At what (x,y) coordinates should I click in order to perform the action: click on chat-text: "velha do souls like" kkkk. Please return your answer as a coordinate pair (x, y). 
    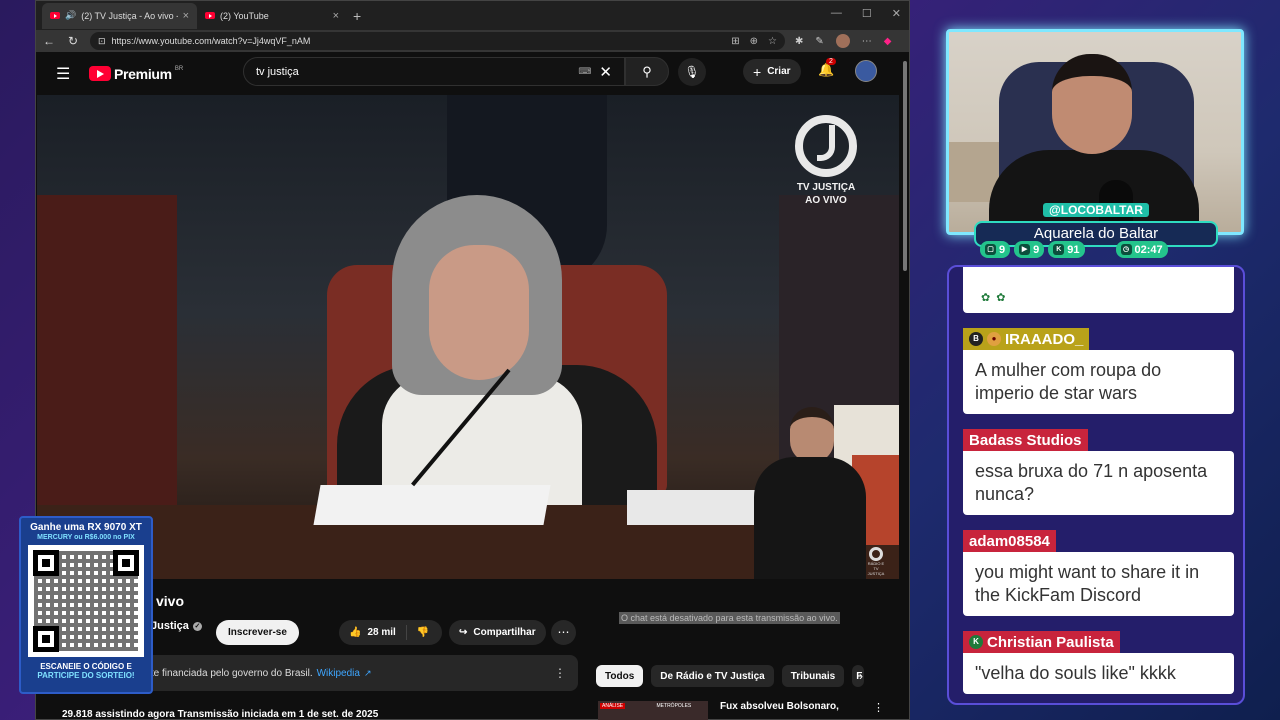
    Looking at the image, I should click on (1098, 673).